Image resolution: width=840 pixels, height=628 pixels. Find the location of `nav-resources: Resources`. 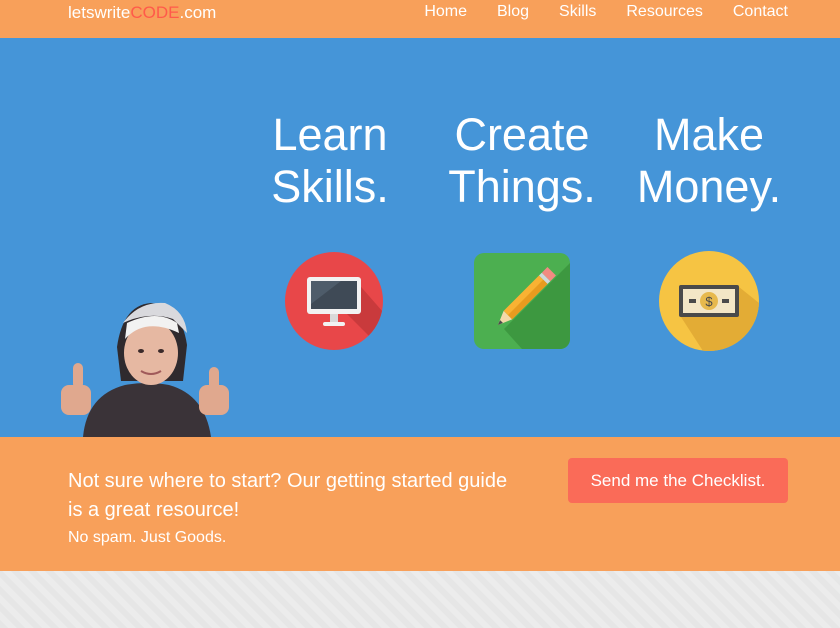

nav-resources: Resources is located at coordinates (664, 12).